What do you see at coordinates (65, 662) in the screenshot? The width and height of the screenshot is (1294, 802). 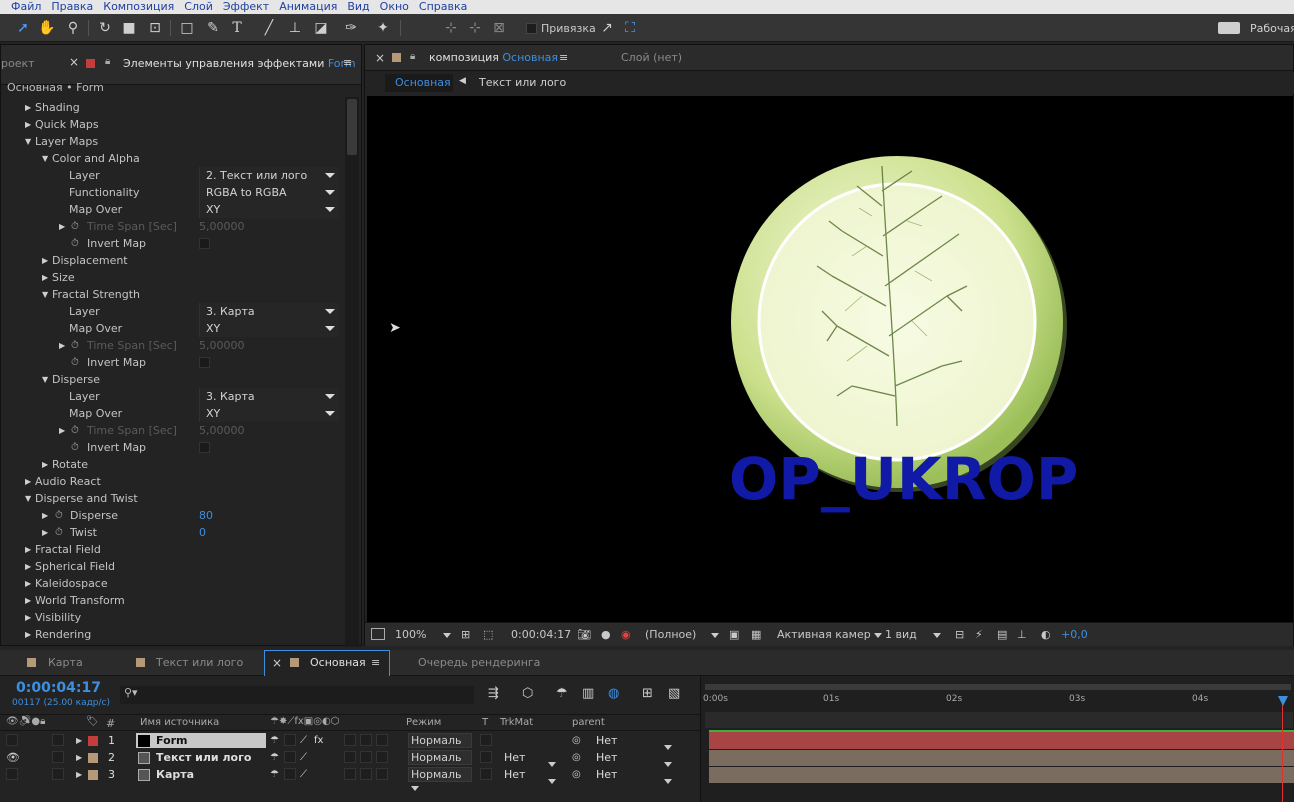 I see `tab-karta: Карта` at bounding box center [65, 662].